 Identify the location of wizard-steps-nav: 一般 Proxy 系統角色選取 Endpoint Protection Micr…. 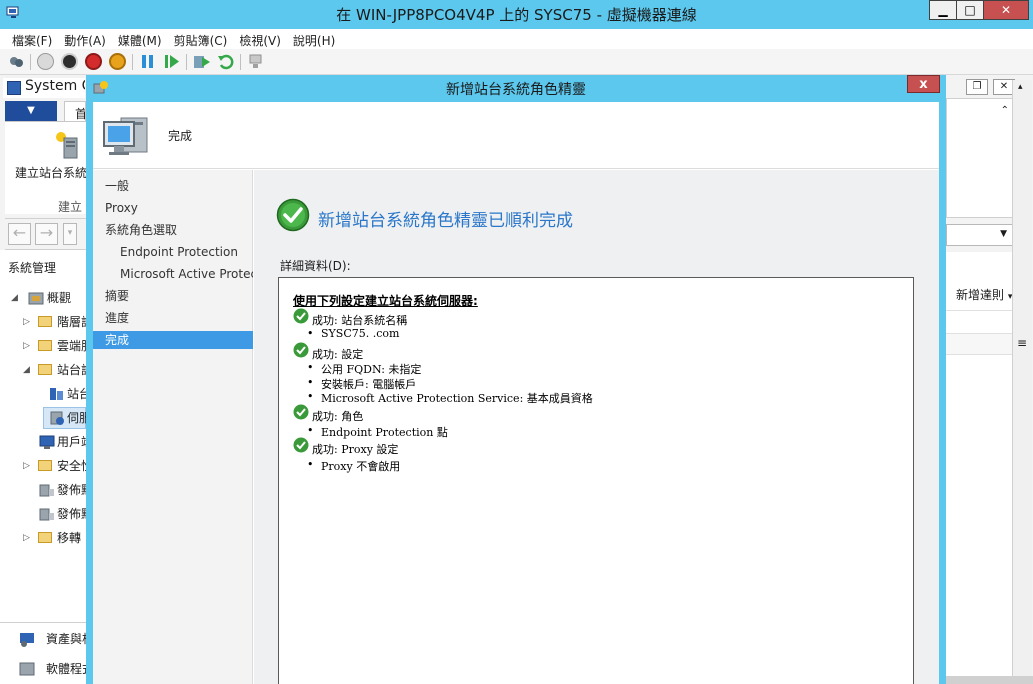
(173, 427).